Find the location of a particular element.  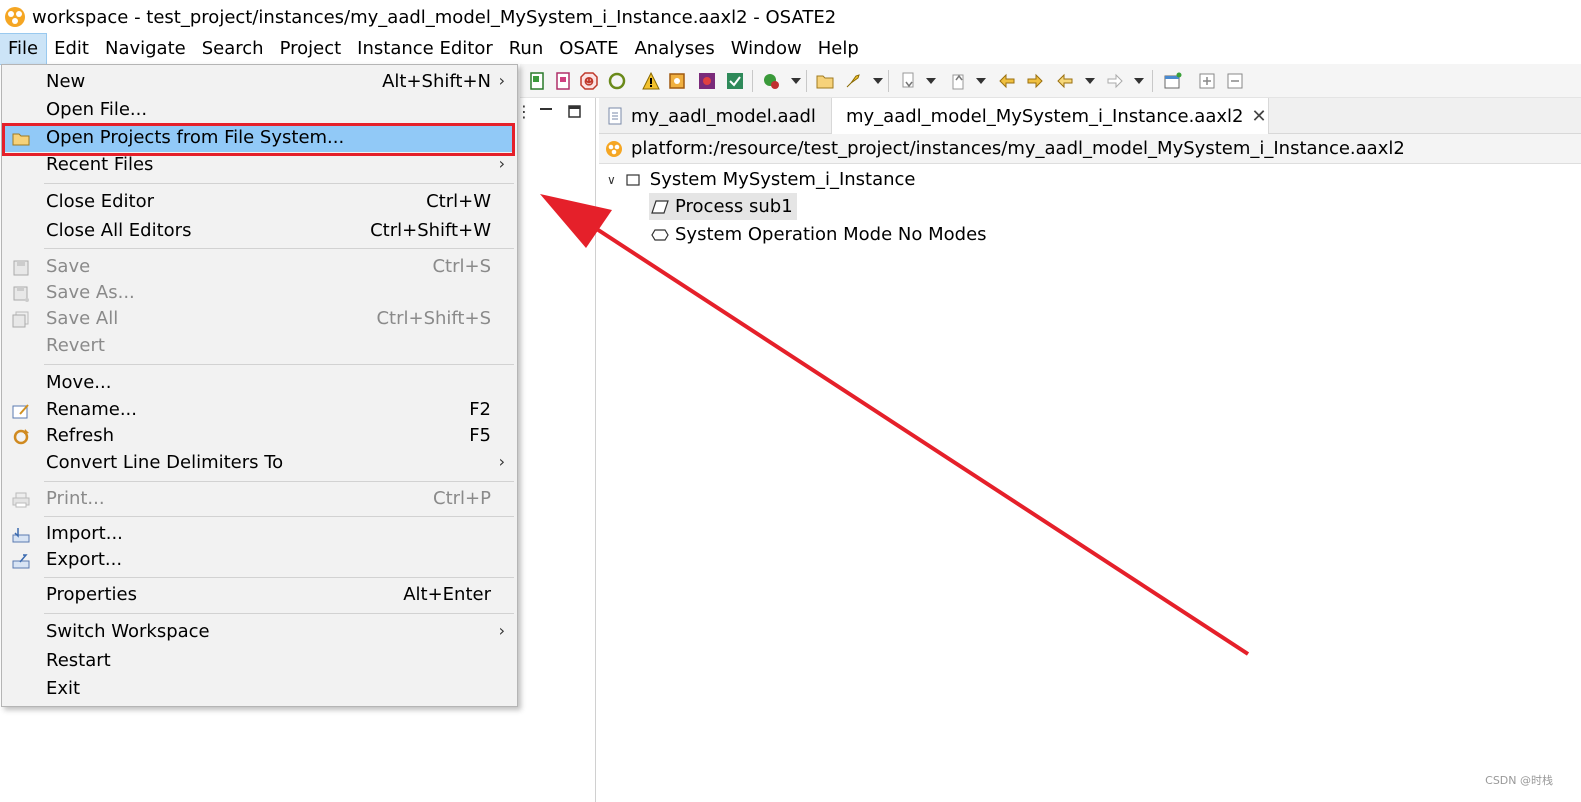

toolbar-separator is located at coordinates (888, 81).